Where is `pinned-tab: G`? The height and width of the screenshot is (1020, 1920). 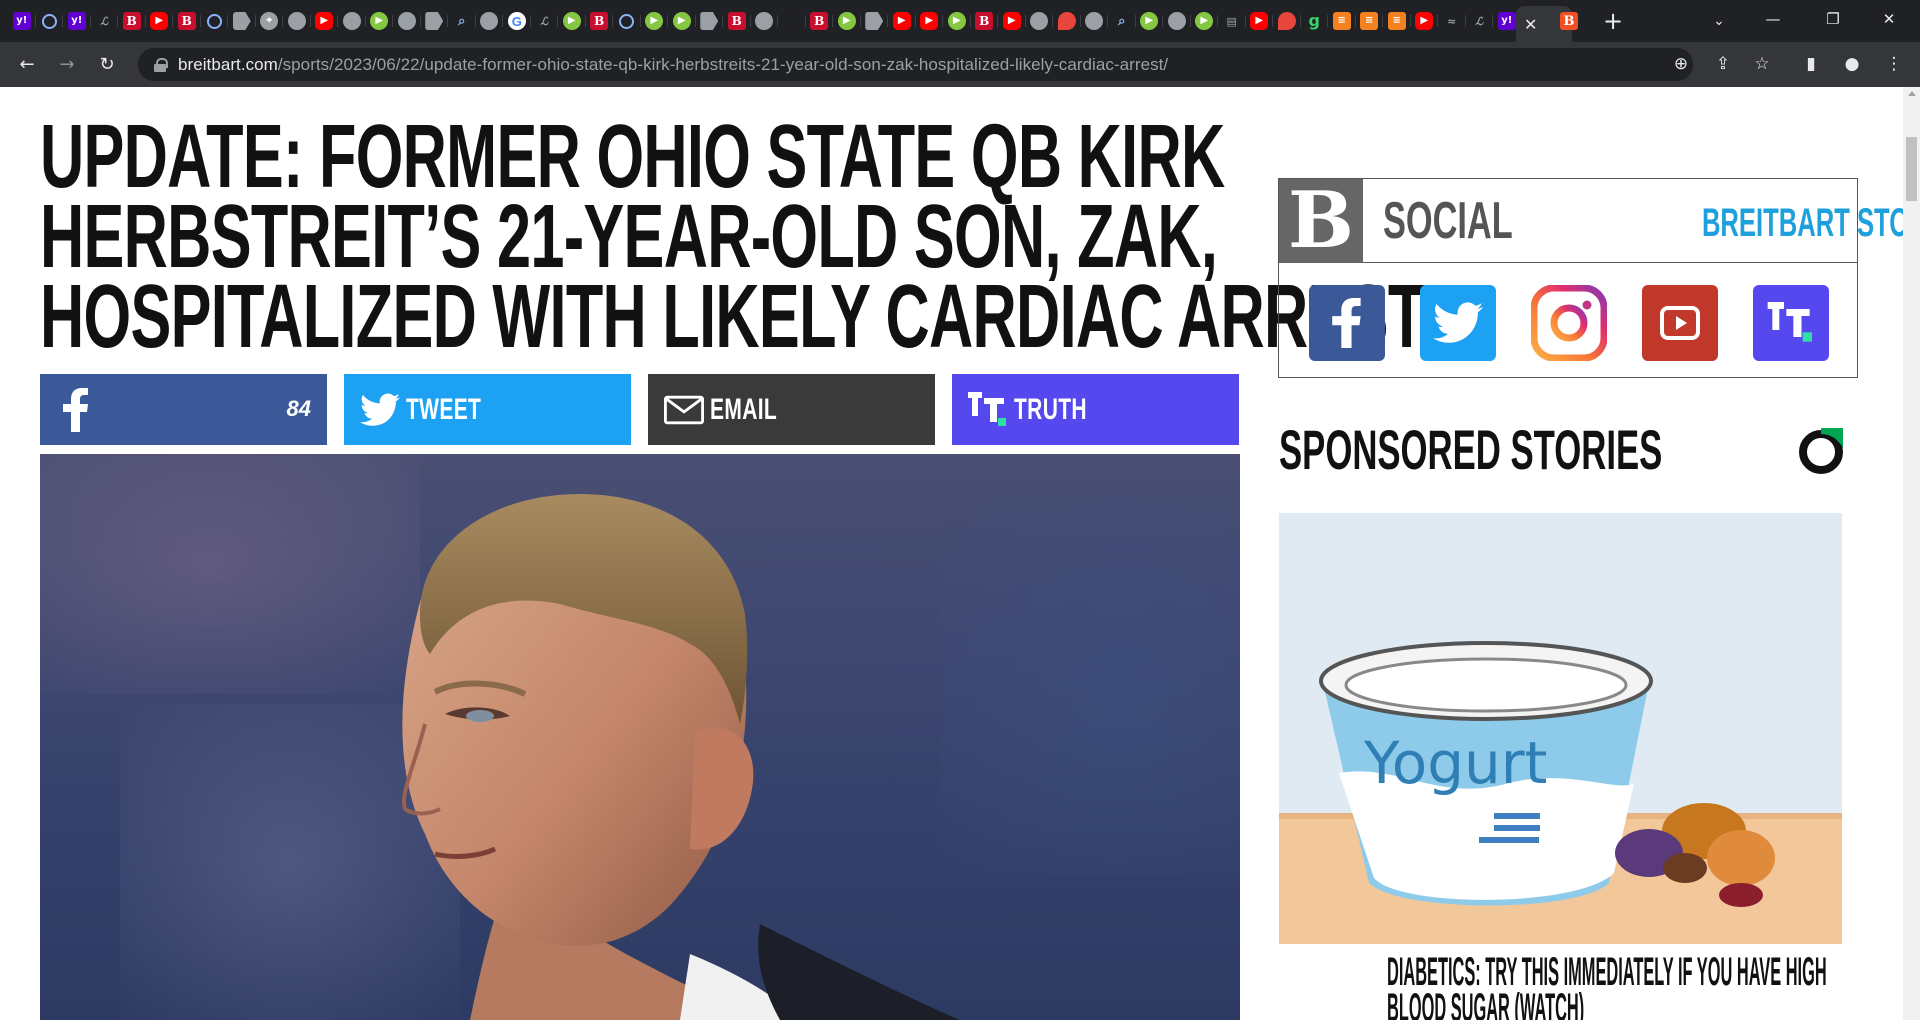 pinned-tab: G is located at coordinates (517, 21).